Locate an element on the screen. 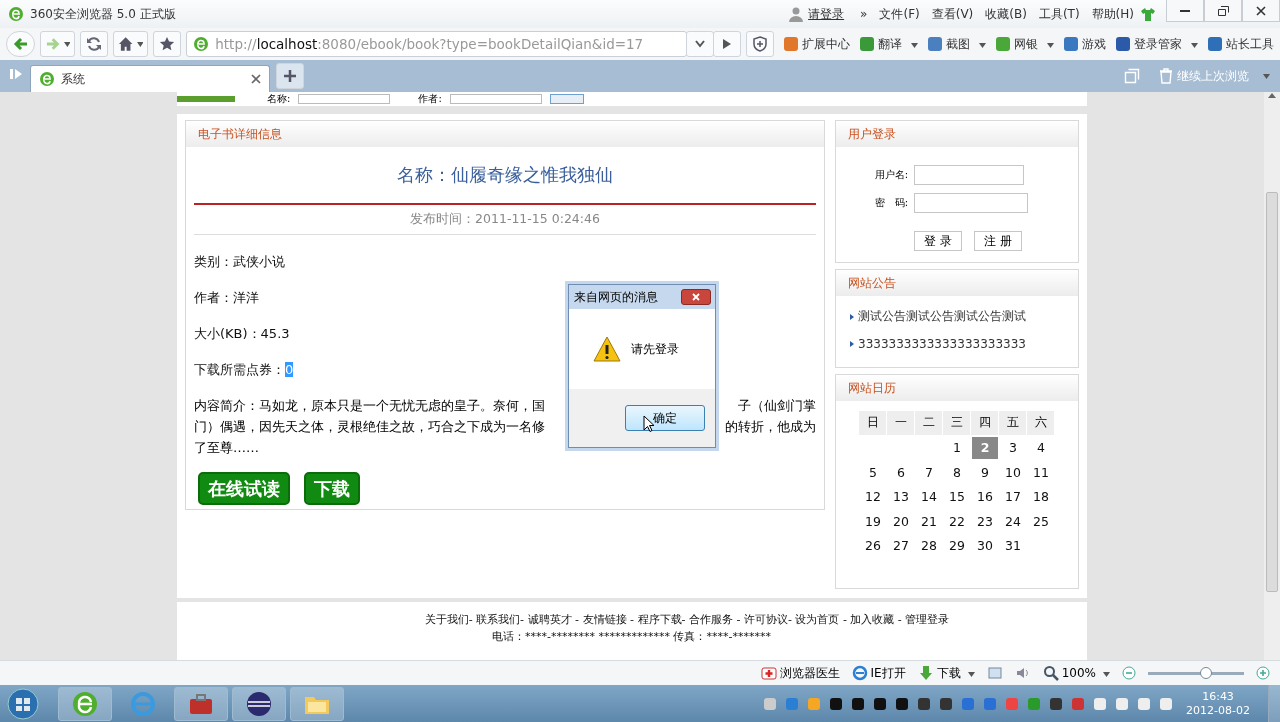 This screenshot has width=1280, height=722. refresh-icon is located at coordinates (94, 44).